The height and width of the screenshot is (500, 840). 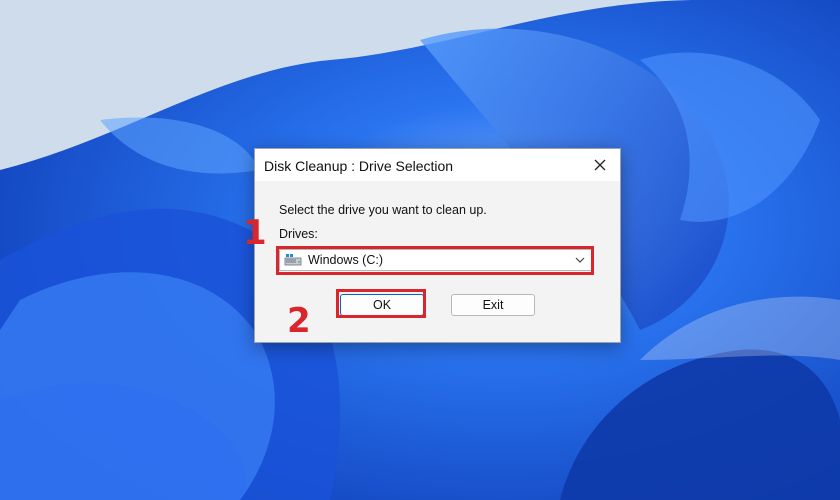 What do you see at coordinates (299, 321) in the screenshot?
I see `step-2-marker: 2` at bounding box center [299, 321].